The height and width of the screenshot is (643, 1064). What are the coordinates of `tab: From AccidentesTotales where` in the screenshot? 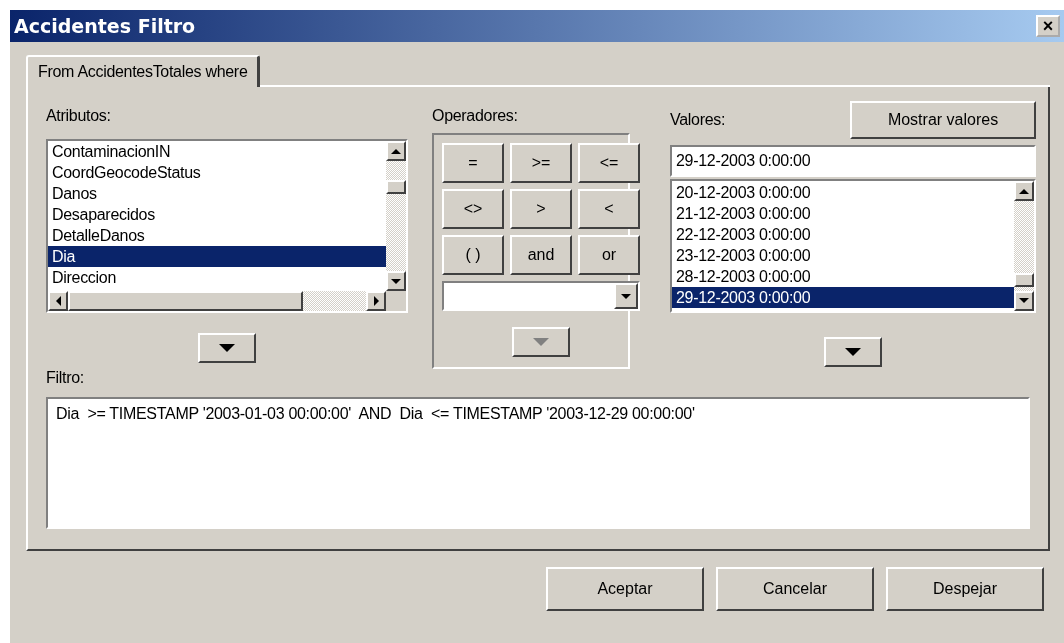 It's located at (143, 71).